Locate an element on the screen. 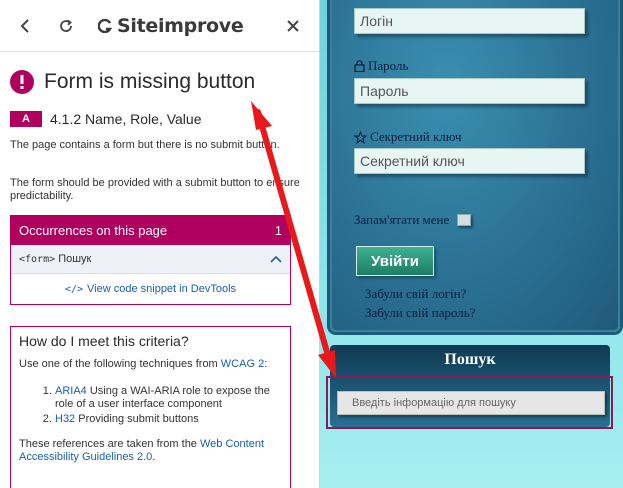 The height and width of the screenshot is (488, 623). how-to-intro-end: : is located at coordinates (266, 364).